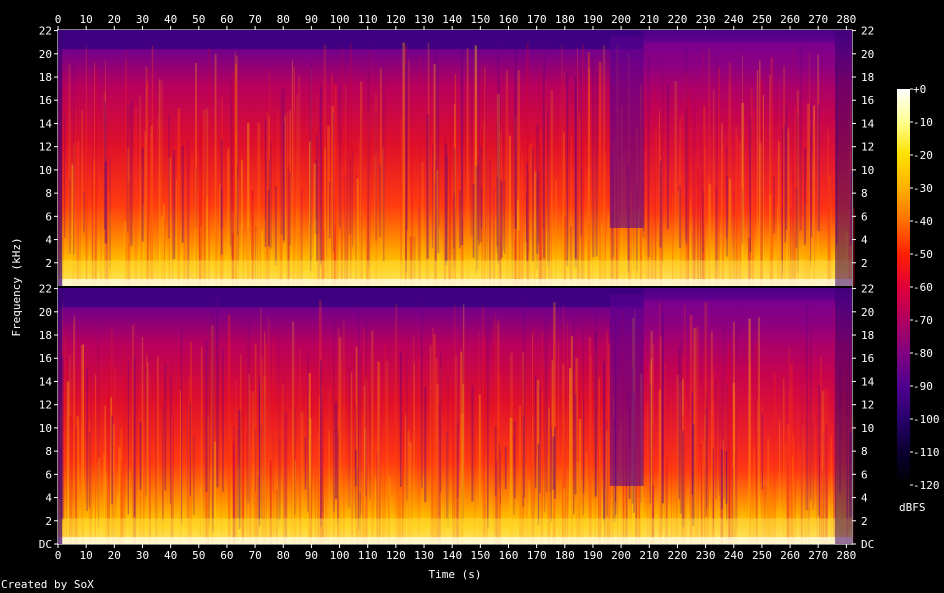  I want to click on y-tick-label-right: 14, so click(868, 123).